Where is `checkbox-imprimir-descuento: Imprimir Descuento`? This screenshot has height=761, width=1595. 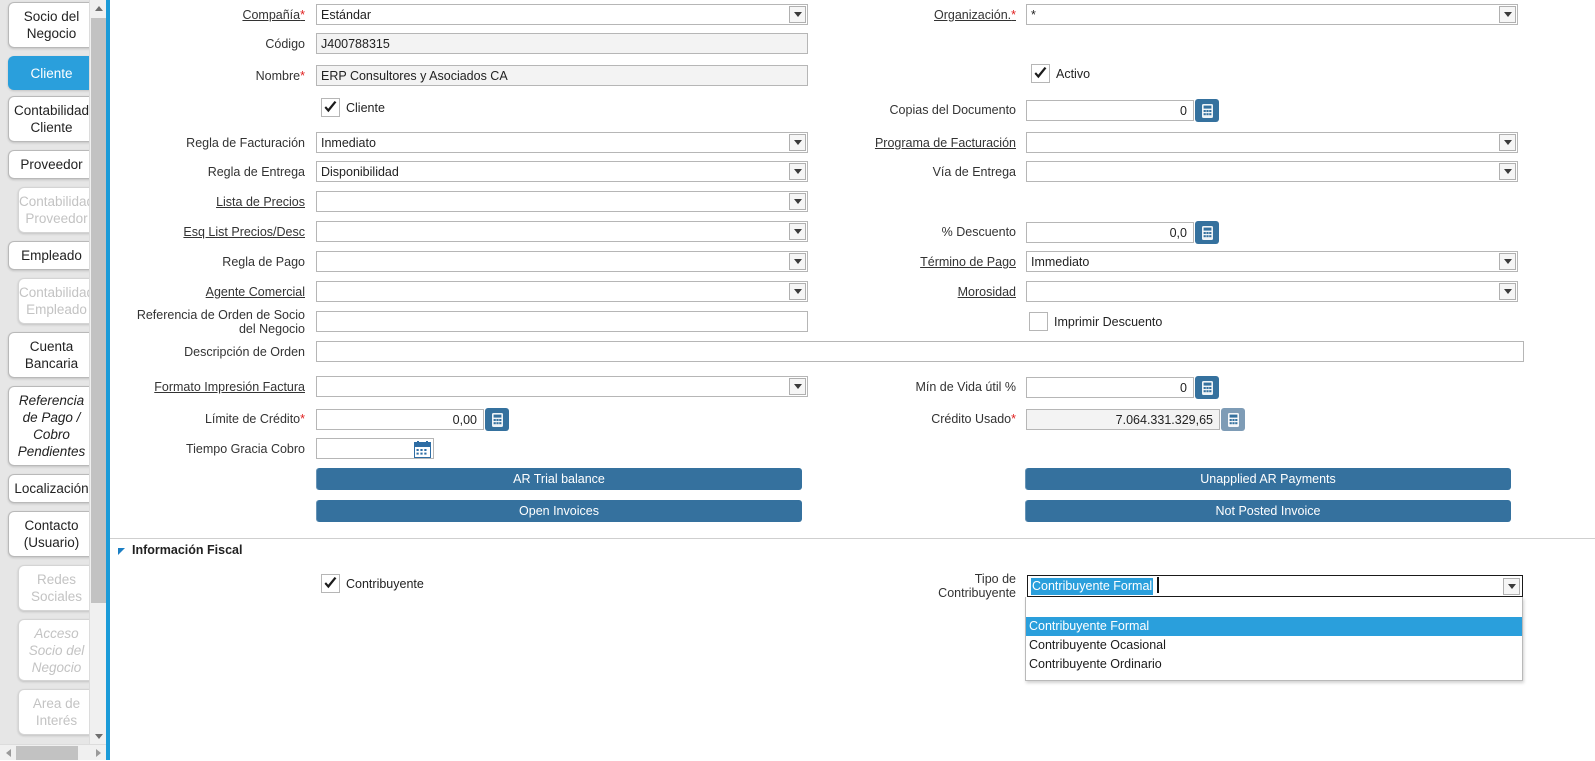
checkbox-imprimir-descuento: Imprimir Descuento is located at coordinates (1095, 321).